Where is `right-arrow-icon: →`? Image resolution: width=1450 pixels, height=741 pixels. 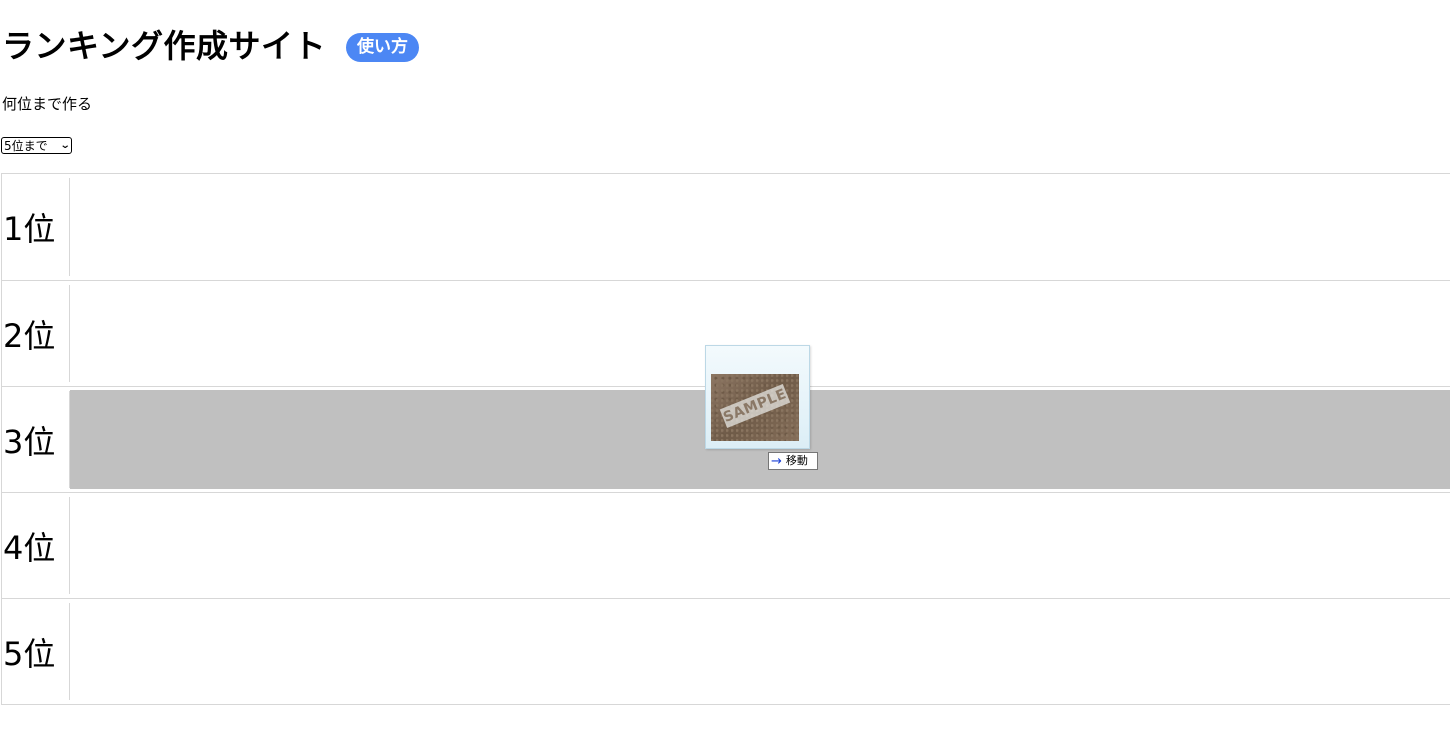 right-arrow-icon: → is located at coordinates (776, 461).